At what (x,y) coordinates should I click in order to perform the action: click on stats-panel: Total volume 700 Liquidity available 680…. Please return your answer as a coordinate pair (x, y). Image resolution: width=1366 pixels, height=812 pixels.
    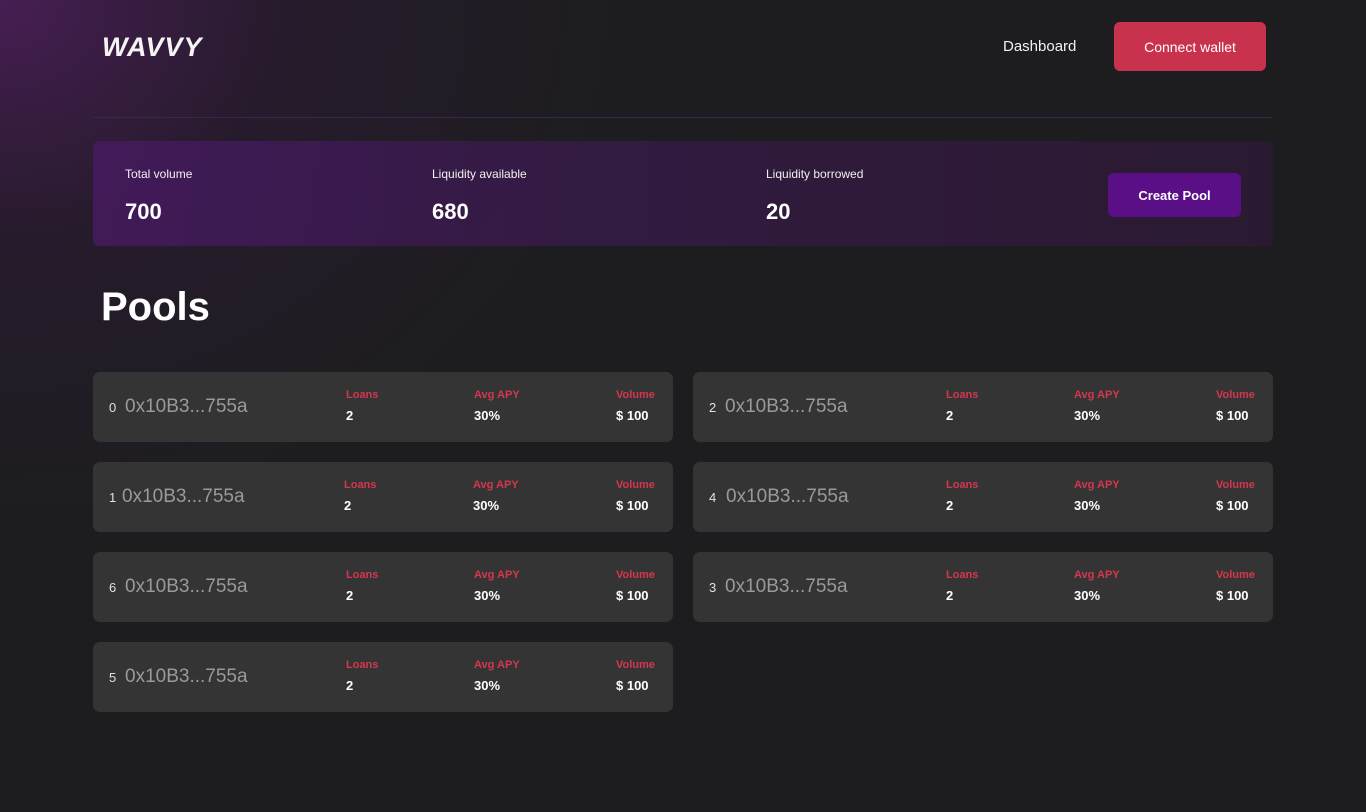
    Looking at the image, I should click on (683, 193).